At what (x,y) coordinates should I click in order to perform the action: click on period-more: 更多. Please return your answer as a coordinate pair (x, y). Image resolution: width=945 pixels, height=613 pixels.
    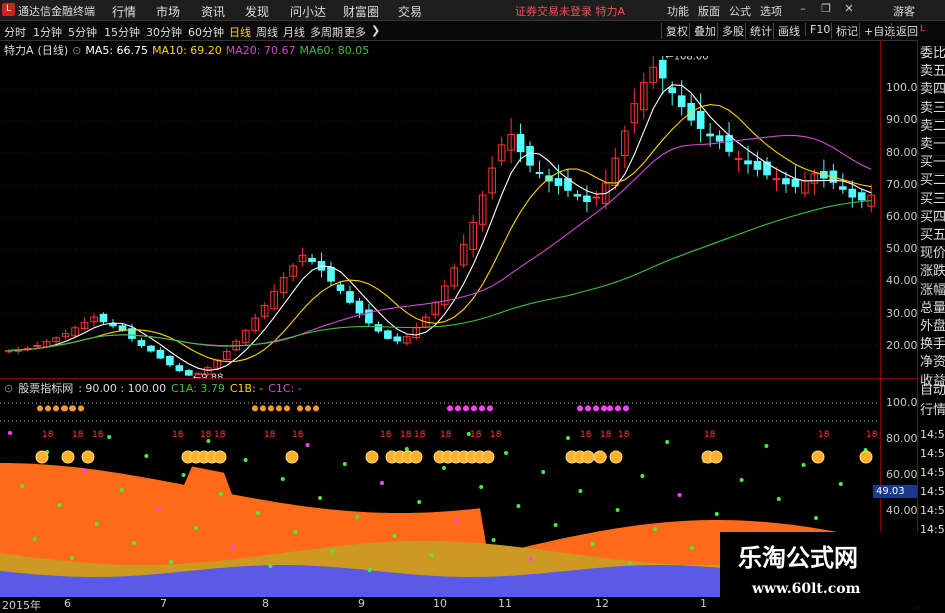
    Looking at the image, I should click on (355, 32).